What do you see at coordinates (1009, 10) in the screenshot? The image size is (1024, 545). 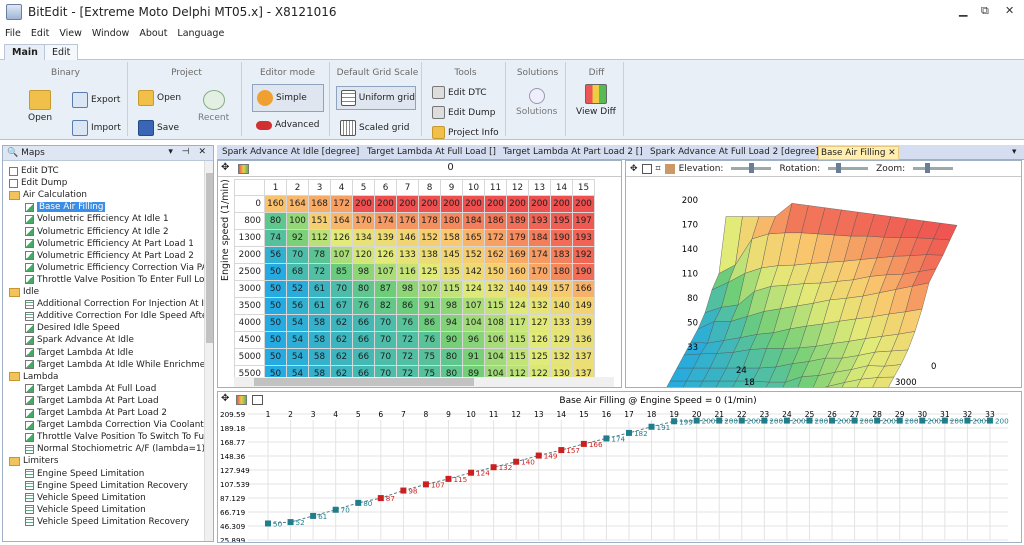 I see `close-icon: ✕` at bounding box center [1009, 10].